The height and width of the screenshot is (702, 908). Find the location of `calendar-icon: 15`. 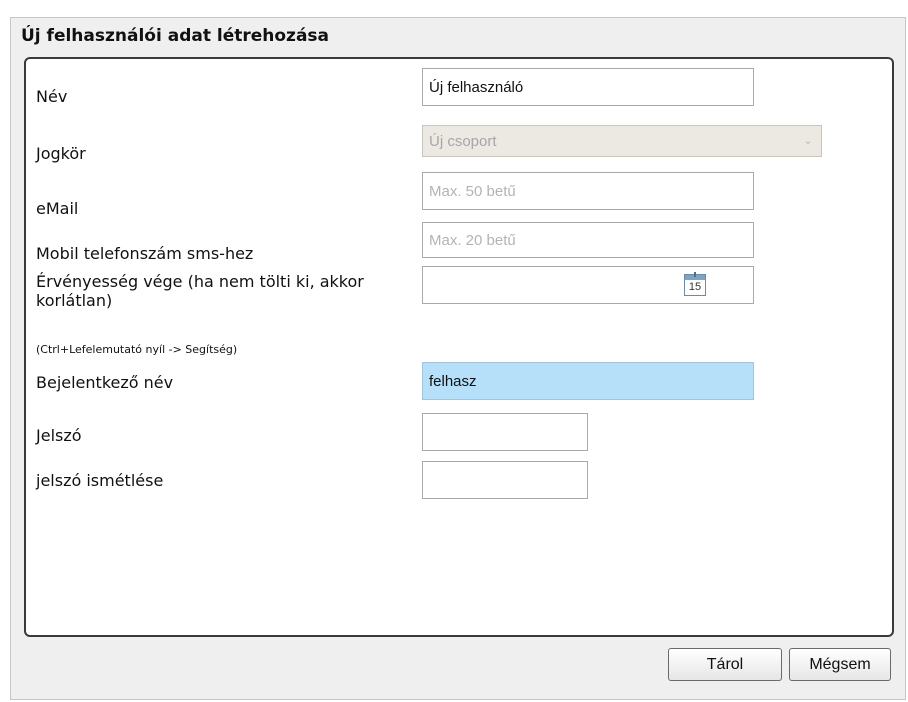

calendar-icon: 15 is located at coordinates (695, 284).